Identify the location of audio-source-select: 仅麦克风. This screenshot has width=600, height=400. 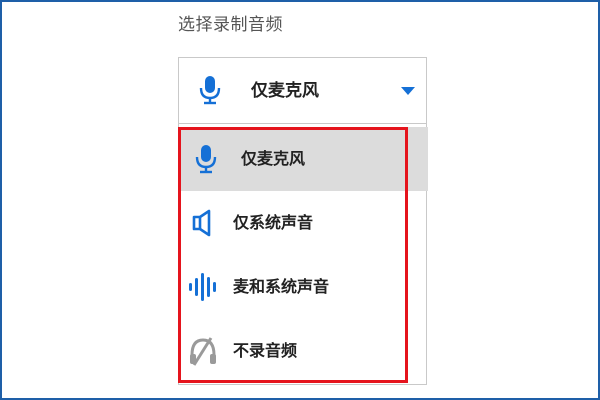
(302, 90).